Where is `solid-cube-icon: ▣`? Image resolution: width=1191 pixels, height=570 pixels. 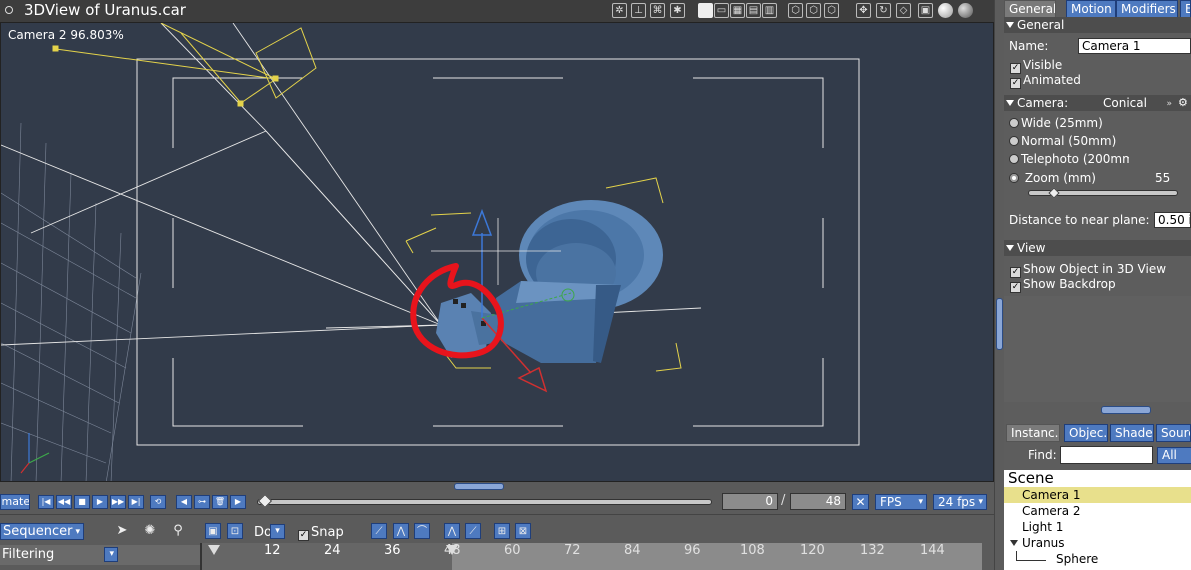 solid-cube-icon: ▣ is located at coordinates (925, 10).